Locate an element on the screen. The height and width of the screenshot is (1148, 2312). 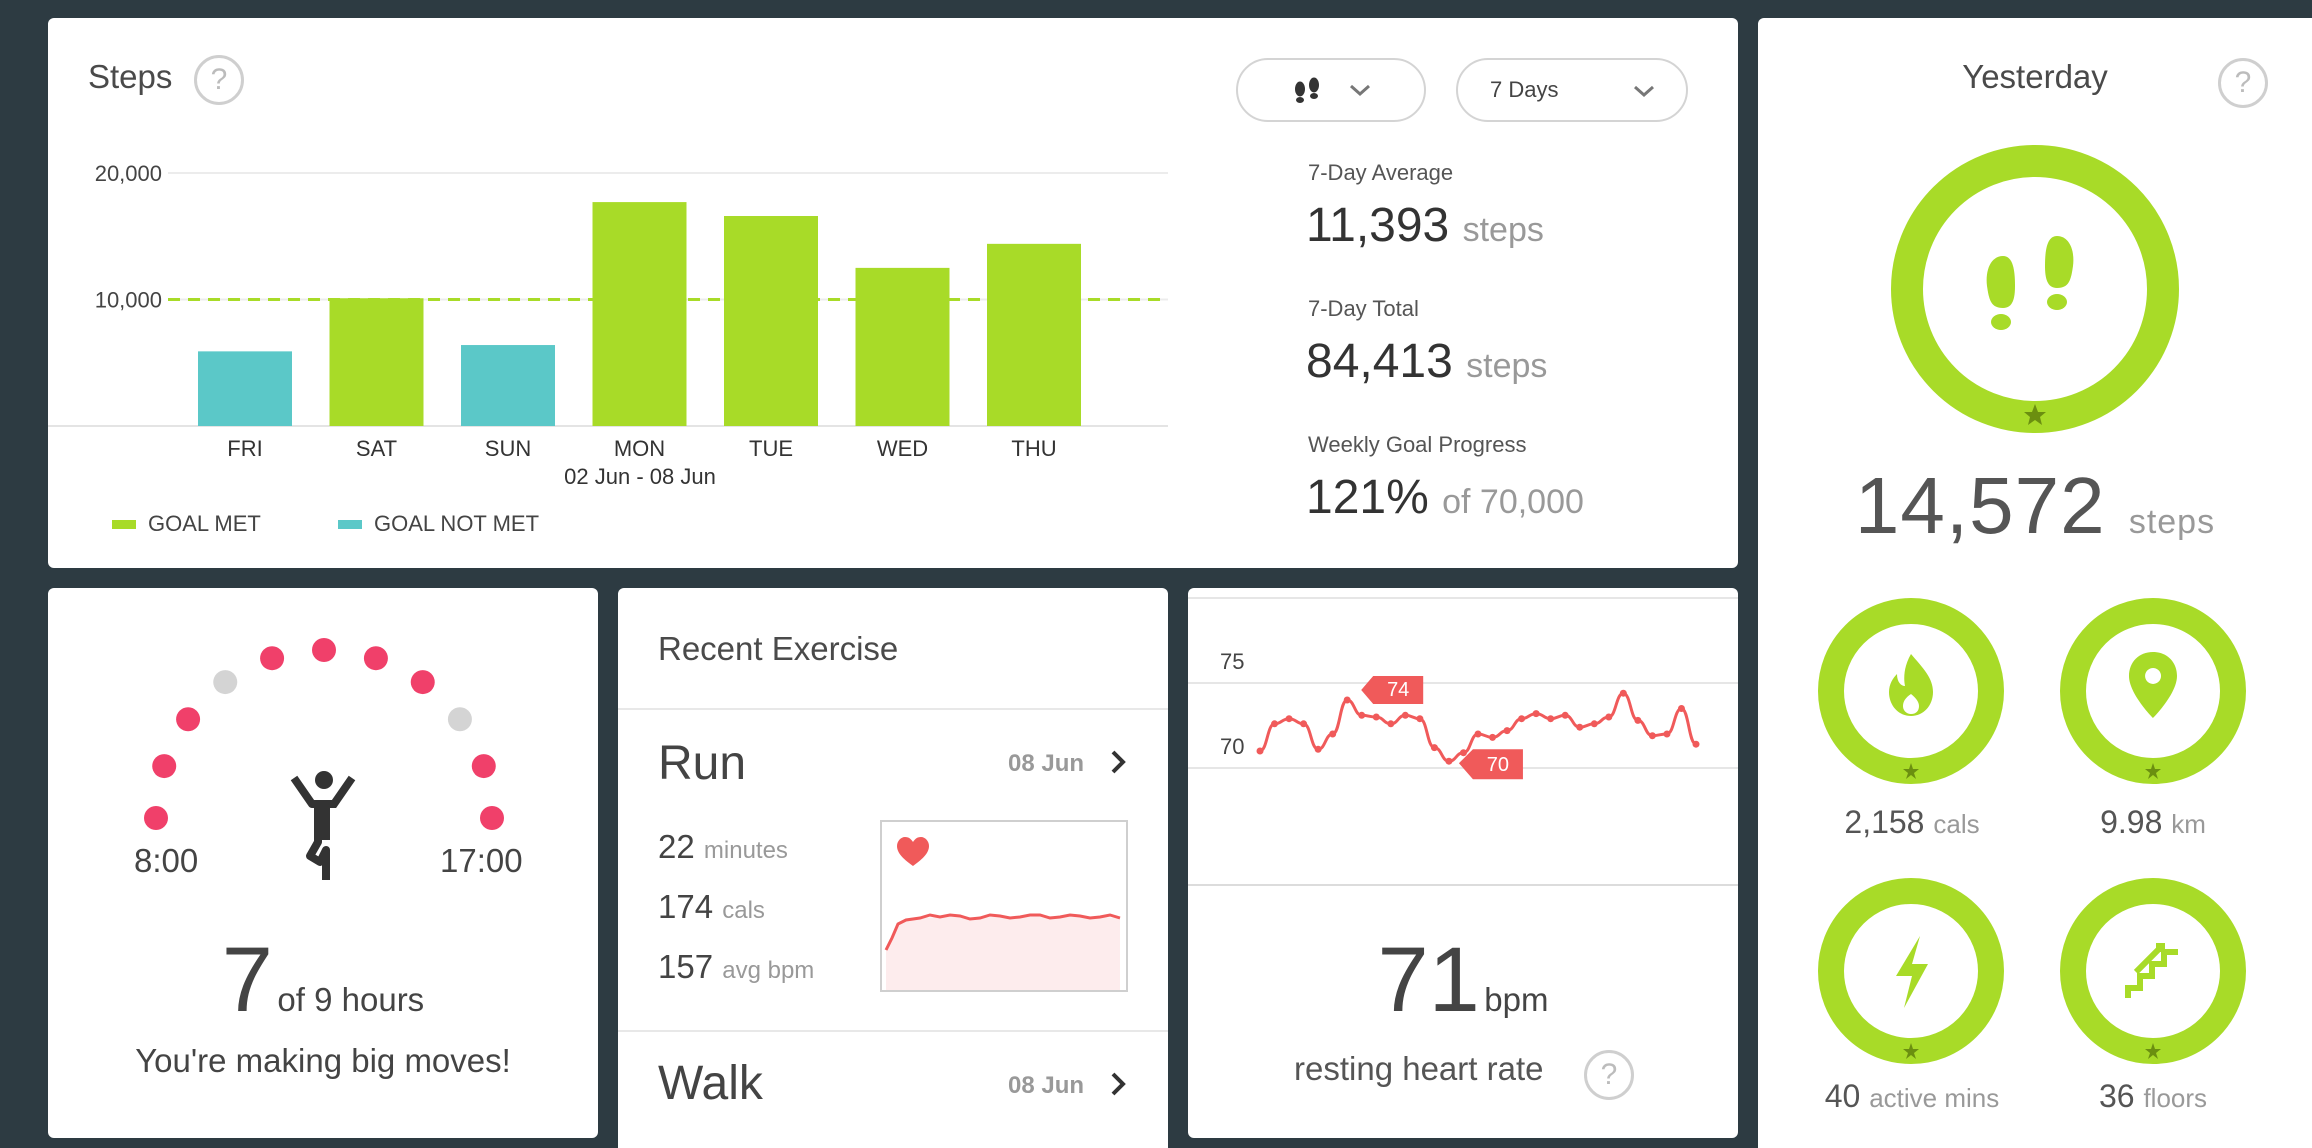
x-tick-label: WED is located at coordinates (902, 448).